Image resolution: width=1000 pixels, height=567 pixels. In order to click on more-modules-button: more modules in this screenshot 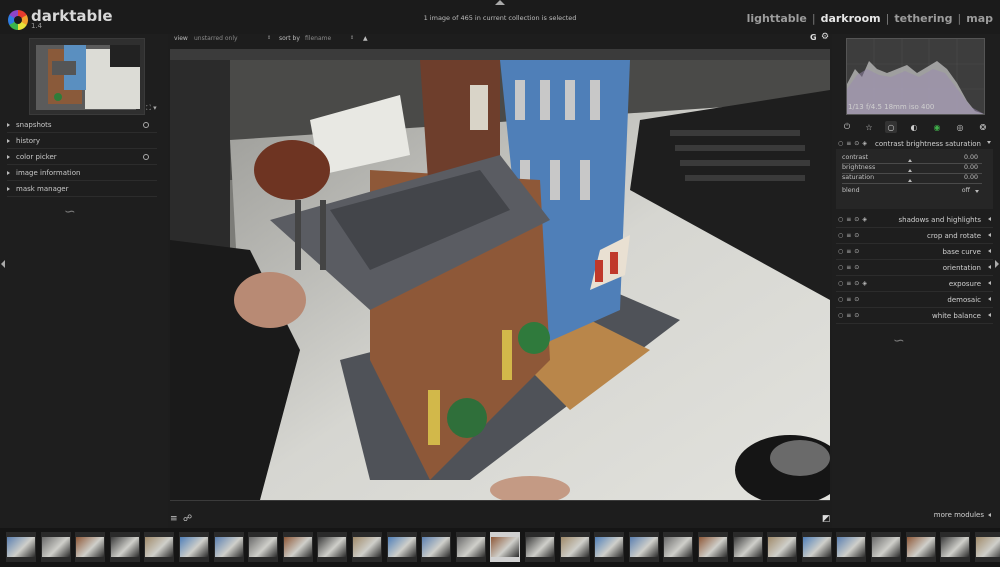, I will do `click(959, 515)`.